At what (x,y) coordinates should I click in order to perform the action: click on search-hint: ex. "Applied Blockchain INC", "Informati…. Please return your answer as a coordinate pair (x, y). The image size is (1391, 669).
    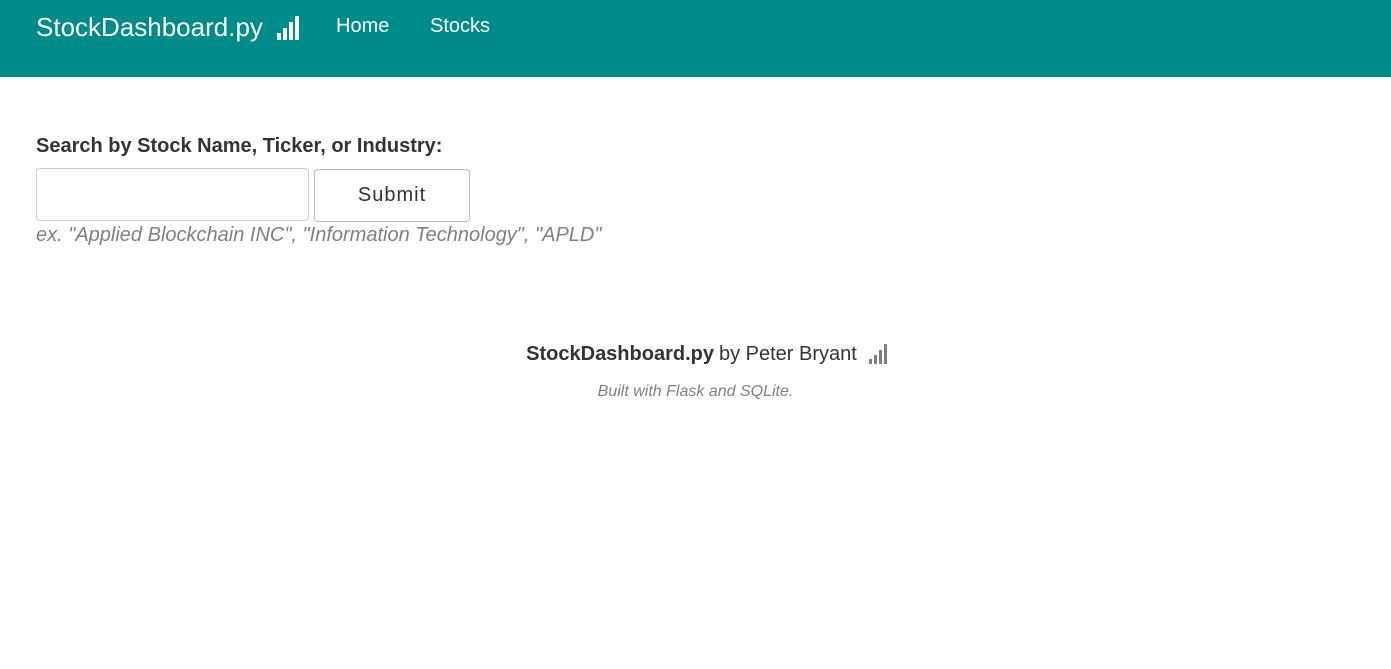
    Looking at the image, I should click on (319, 235).